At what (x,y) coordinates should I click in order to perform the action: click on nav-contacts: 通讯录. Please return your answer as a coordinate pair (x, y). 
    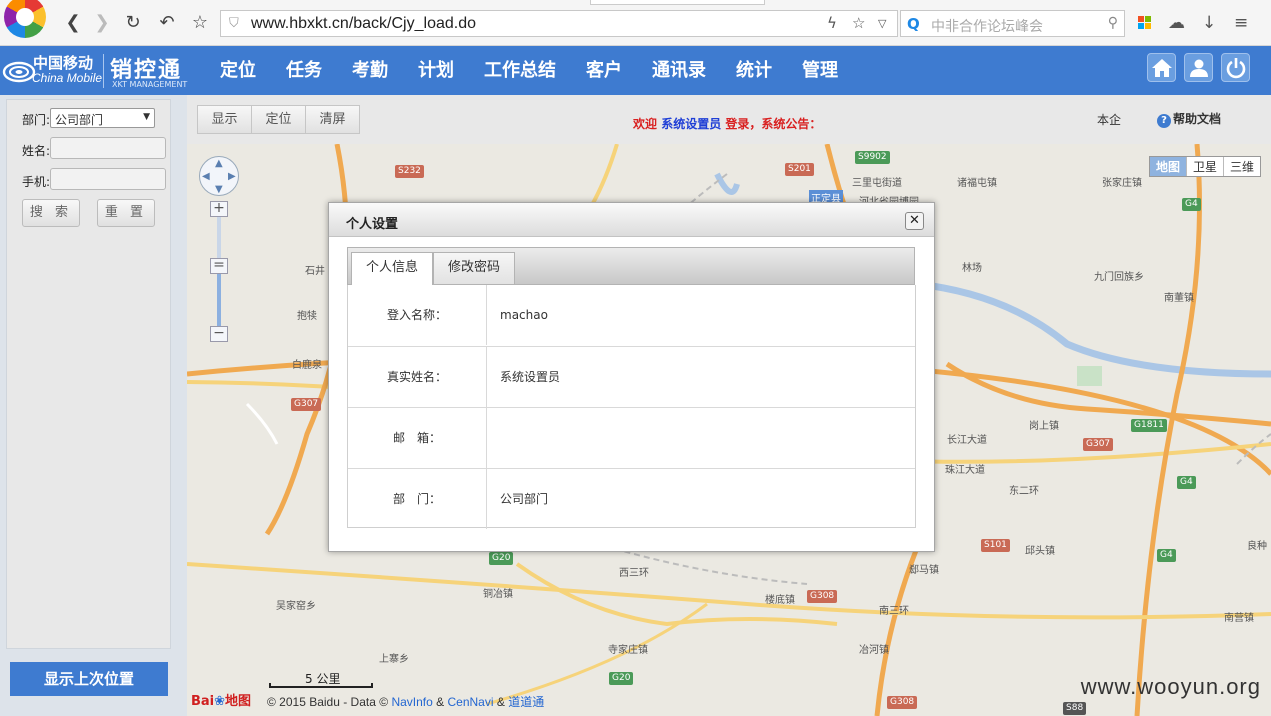
    Looking at the image, I should click on (679, 70).